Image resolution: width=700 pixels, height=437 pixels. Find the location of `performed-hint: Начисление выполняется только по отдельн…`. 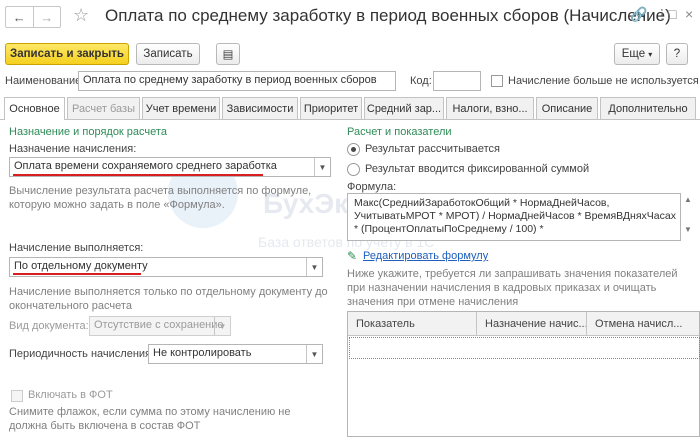

performed-hint: Начисление выполняется только по отдельн… is located at coordinates (168, 299).